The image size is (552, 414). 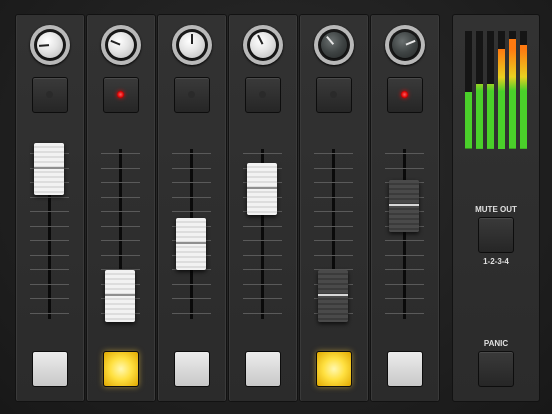 I want to click on master-panel: MUTE OUT 1-2-3-4 PANIC, so click(x=496, y=208).